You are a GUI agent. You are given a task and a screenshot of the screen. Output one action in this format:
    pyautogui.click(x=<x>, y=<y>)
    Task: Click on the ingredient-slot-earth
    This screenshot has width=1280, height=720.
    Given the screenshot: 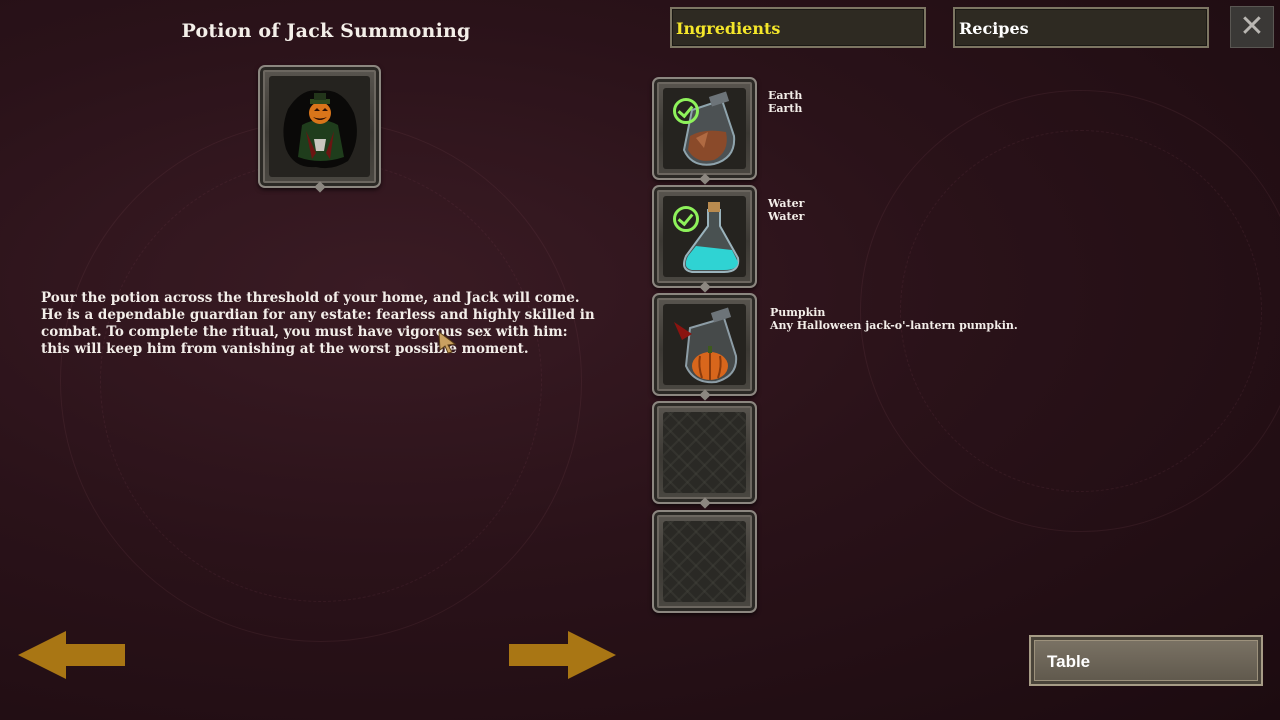 What is the action you would take?
    pyautogui.click(x=704, y=131)
    